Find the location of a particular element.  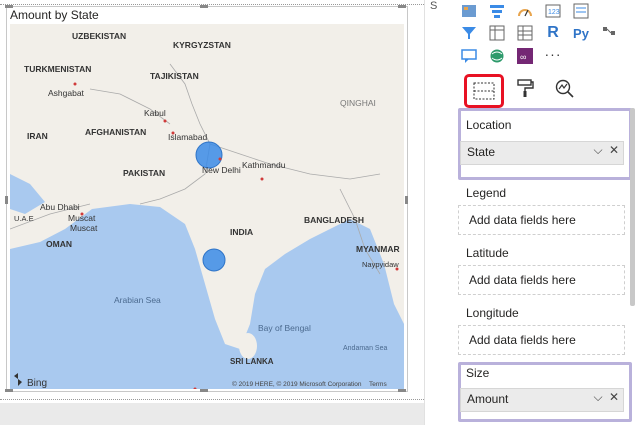

filters-pane-collapsed-label: S is located at coordinates (433, 6).